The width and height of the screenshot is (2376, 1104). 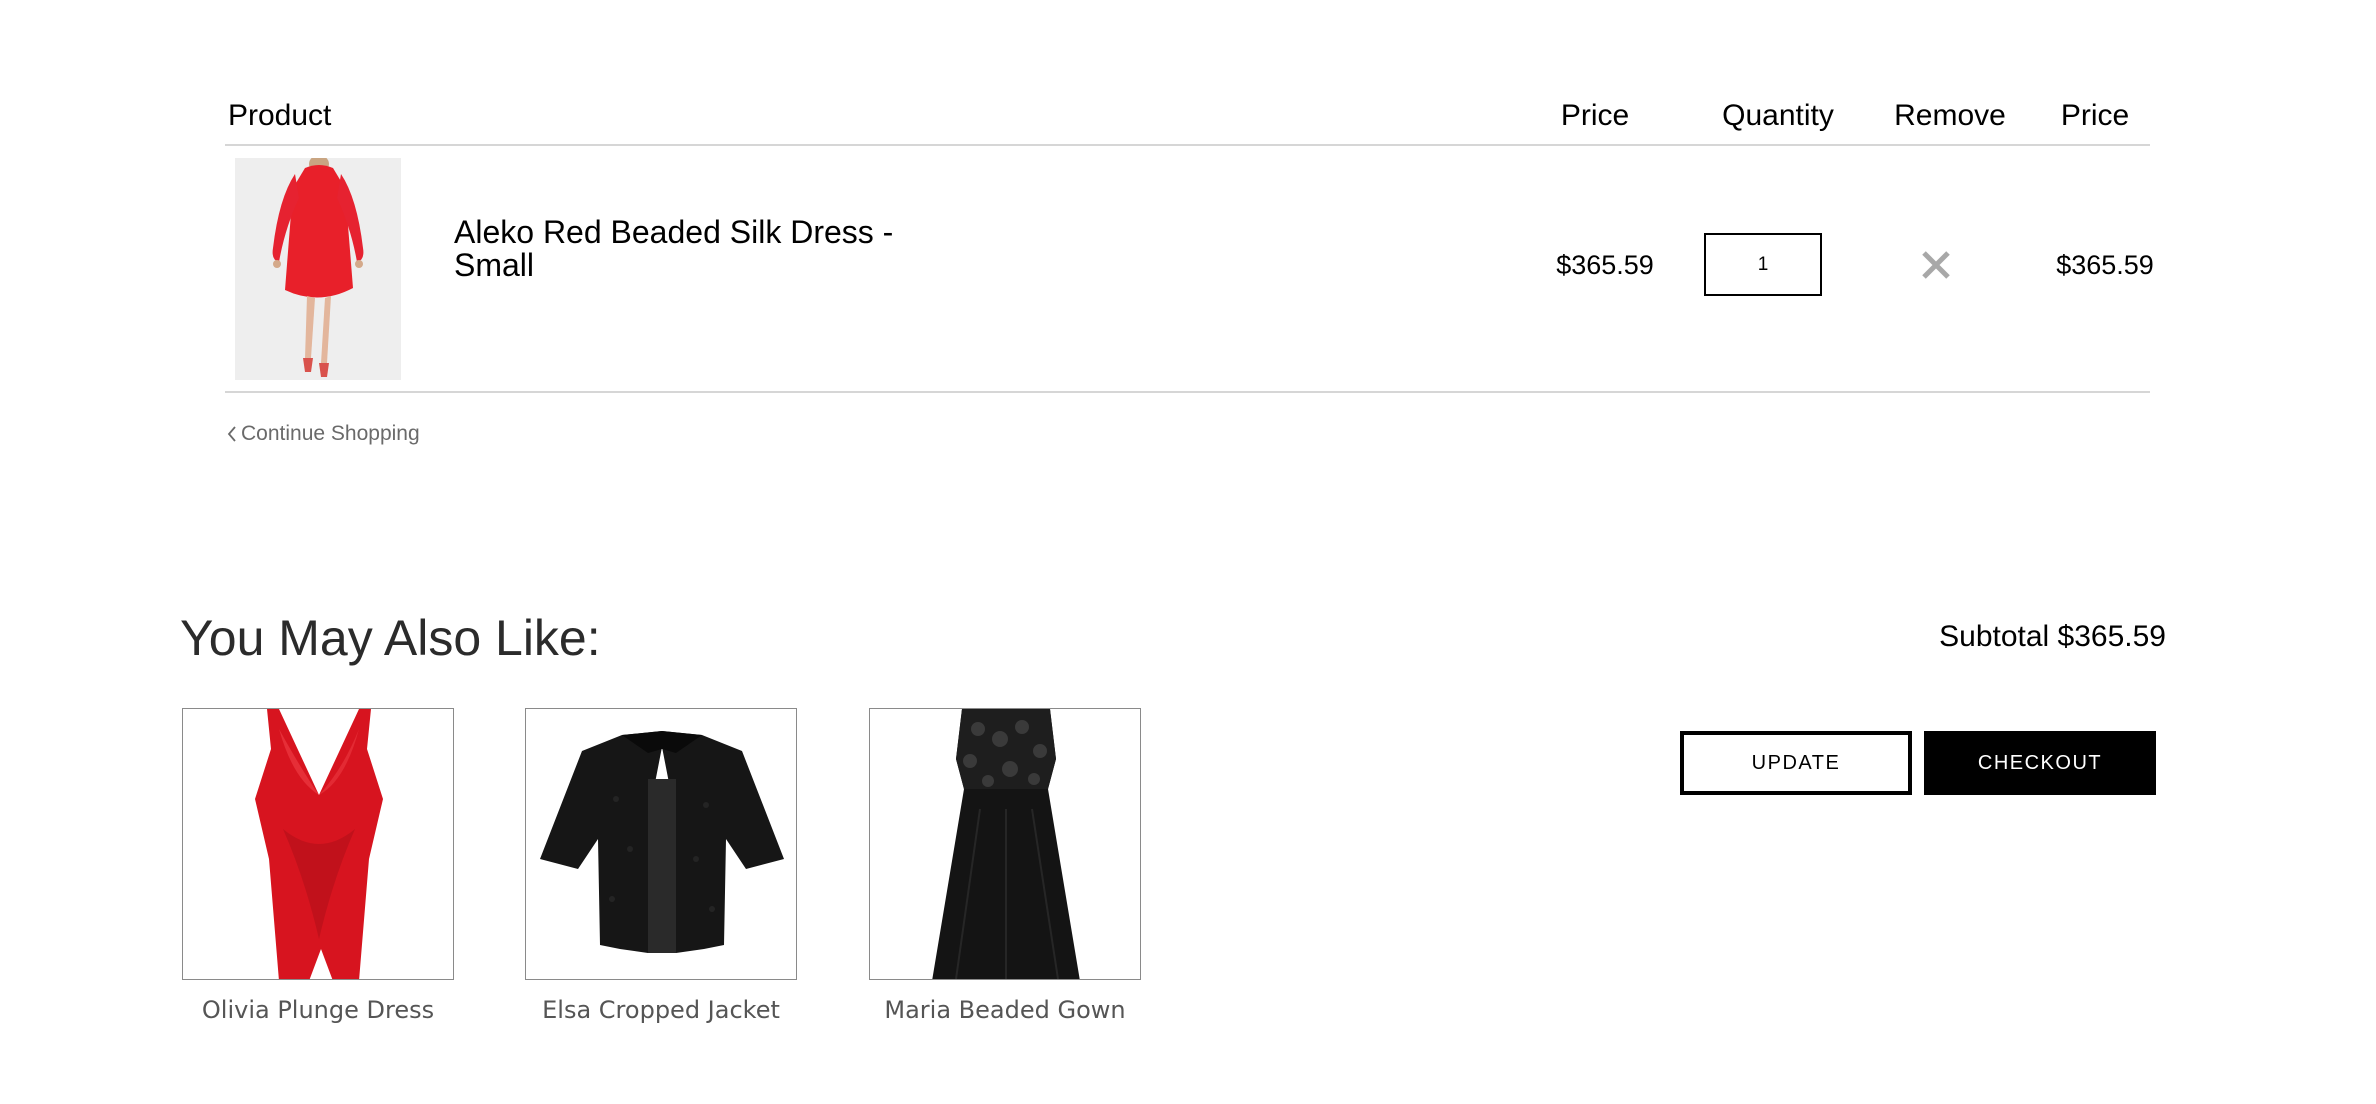 I want to click on black-jacket-image, so click(x=662, y=842).